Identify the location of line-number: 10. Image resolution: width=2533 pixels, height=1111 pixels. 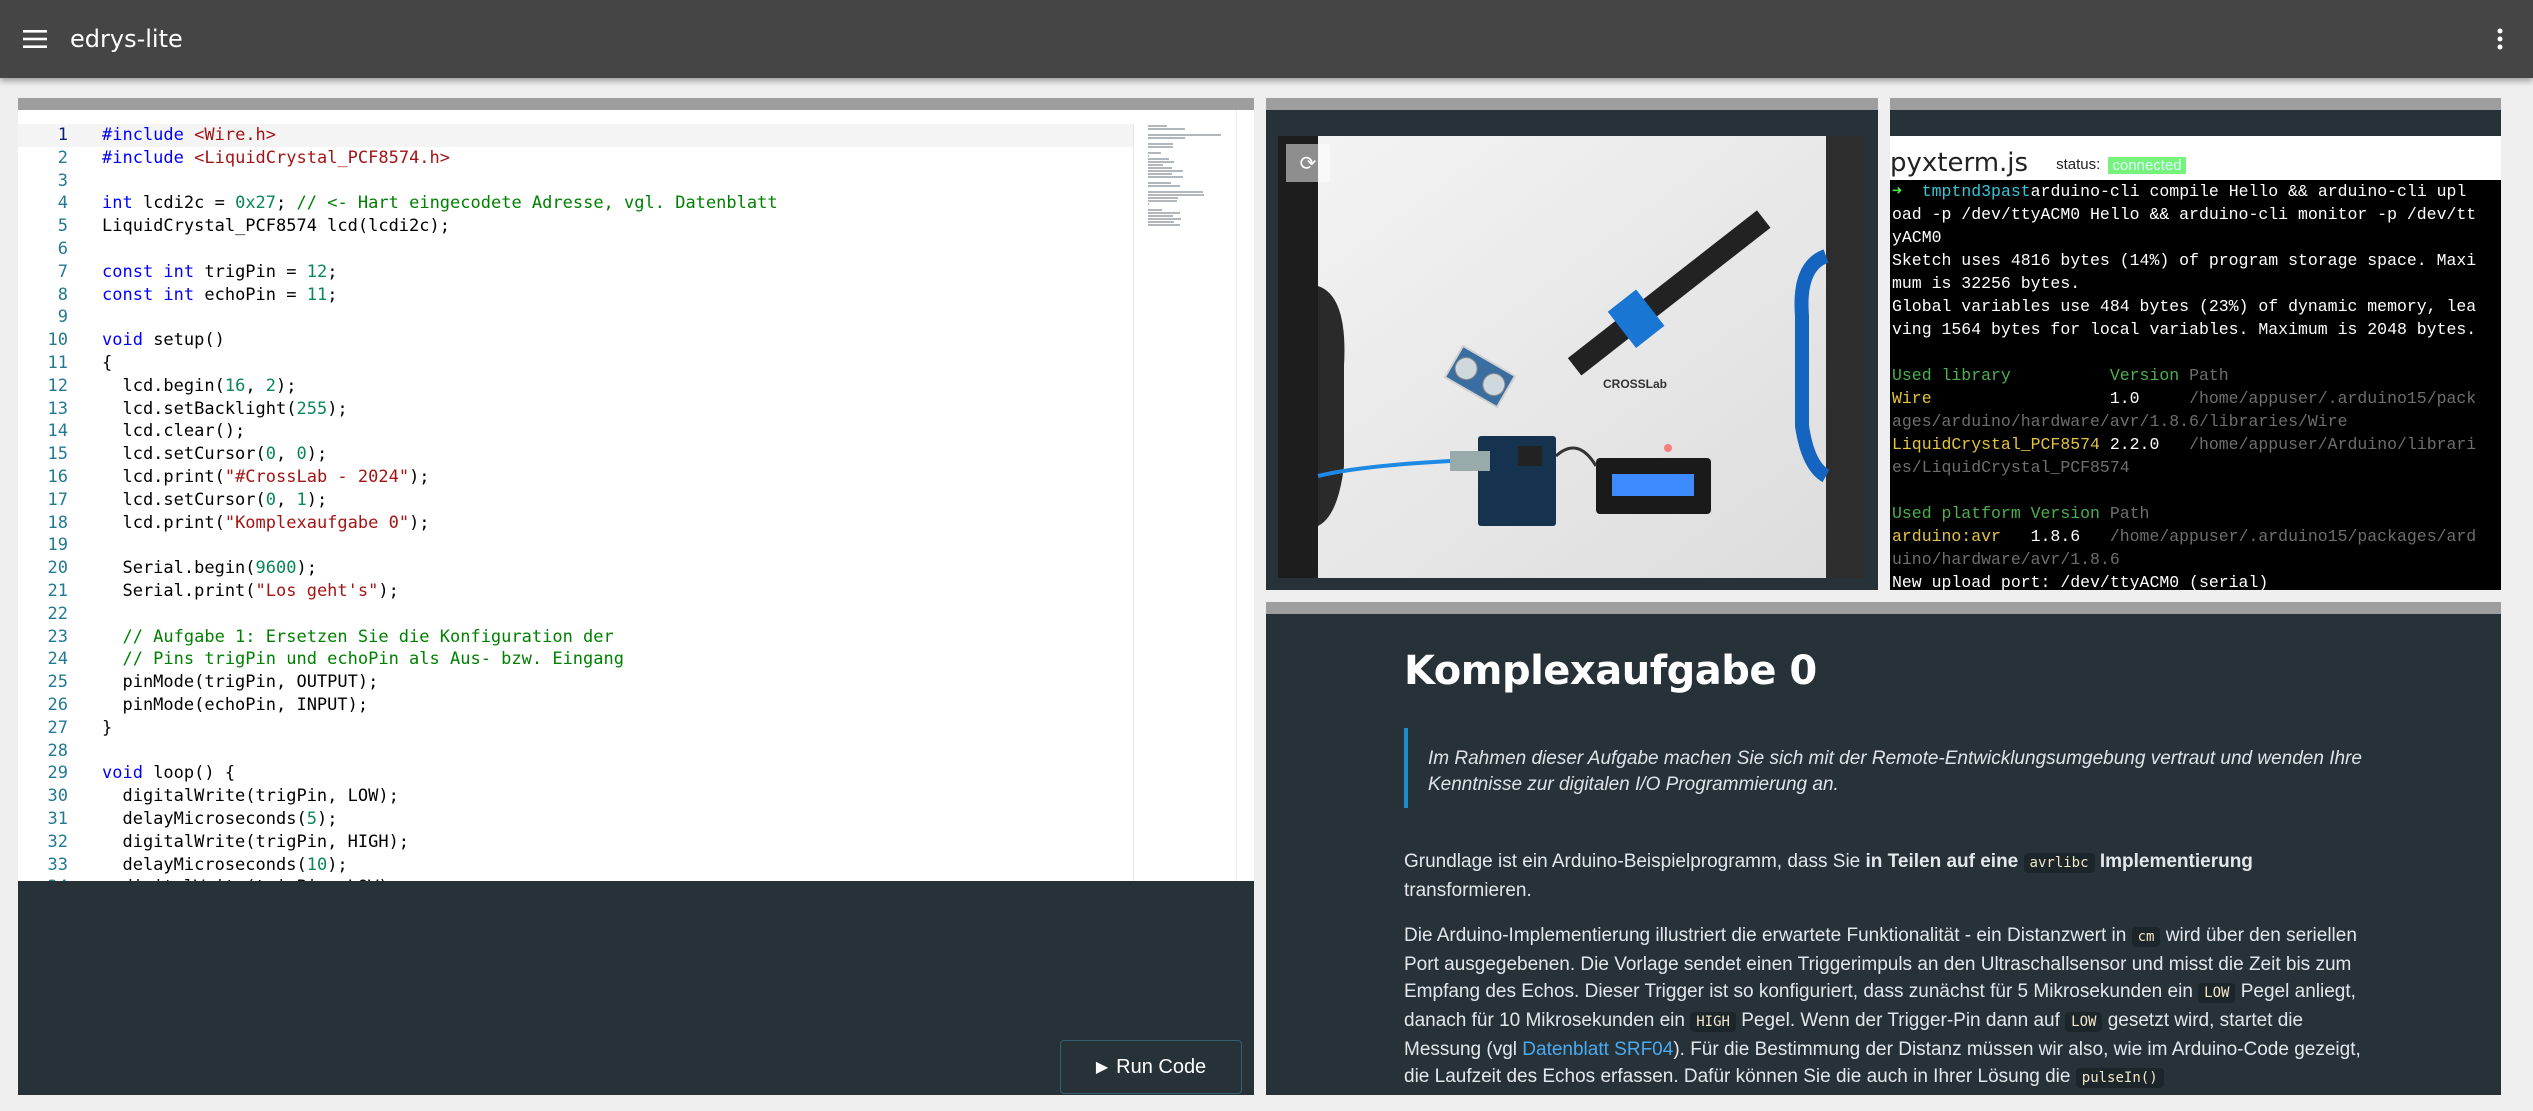
(57, 340).